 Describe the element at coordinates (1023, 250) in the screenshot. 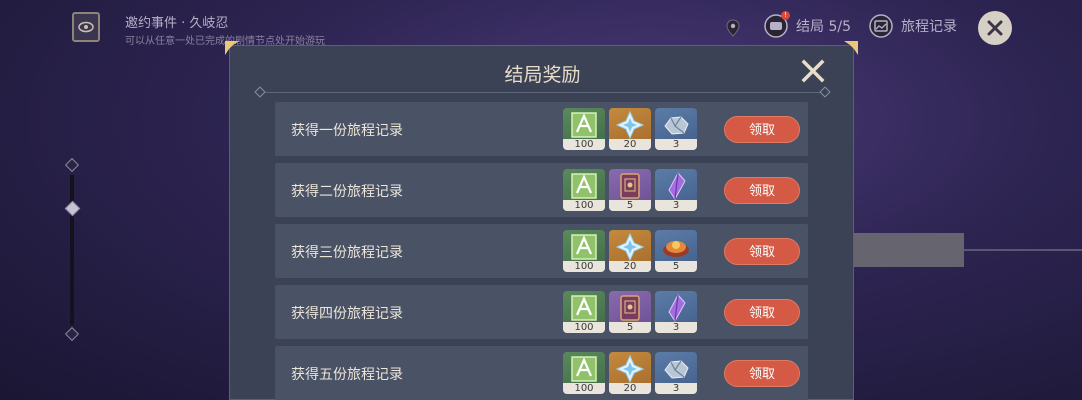

I see `overlay-line` at that location.